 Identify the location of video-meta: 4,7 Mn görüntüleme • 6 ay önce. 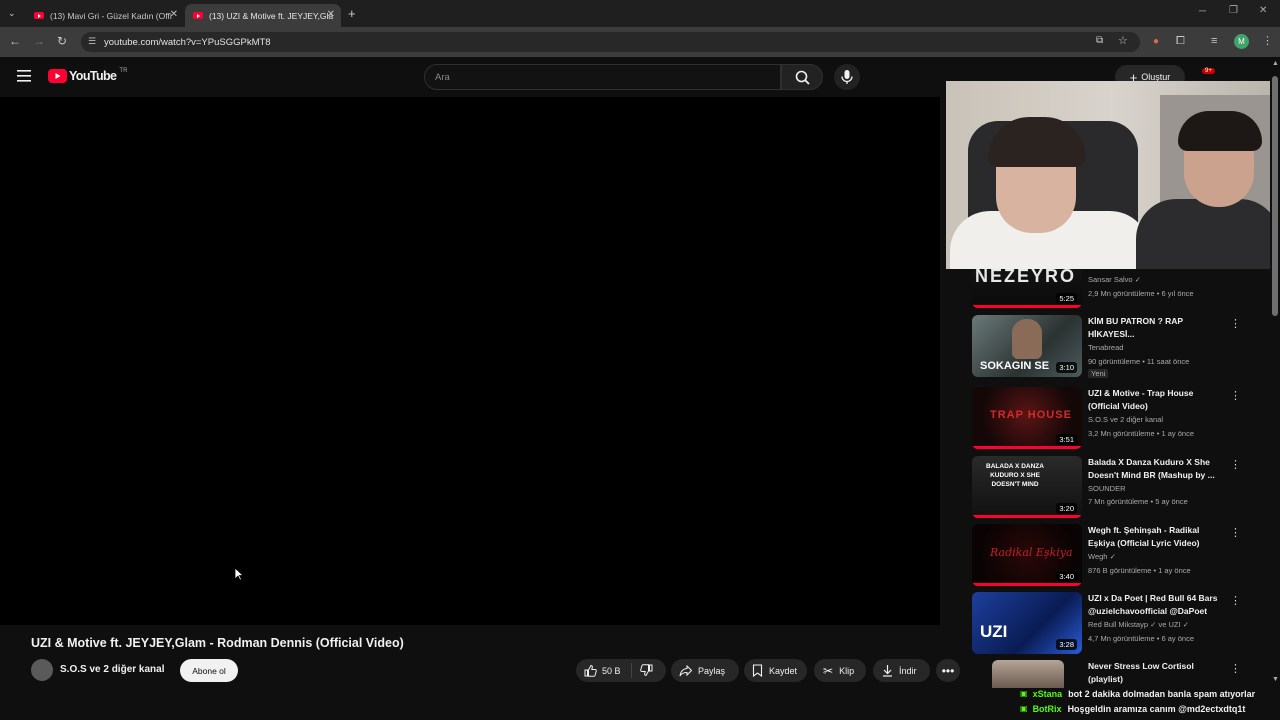
(1141, 638).